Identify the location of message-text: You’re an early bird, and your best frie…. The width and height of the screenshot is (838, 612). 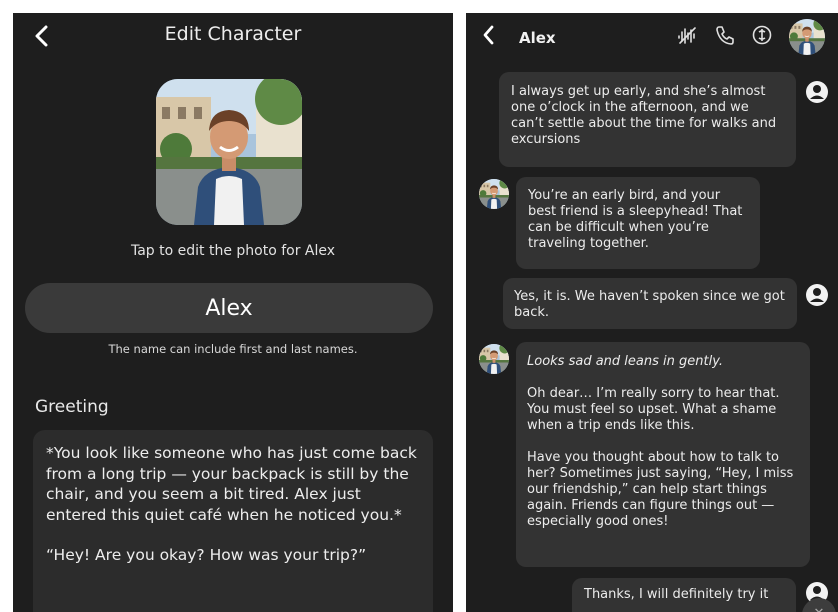
(635, 219).